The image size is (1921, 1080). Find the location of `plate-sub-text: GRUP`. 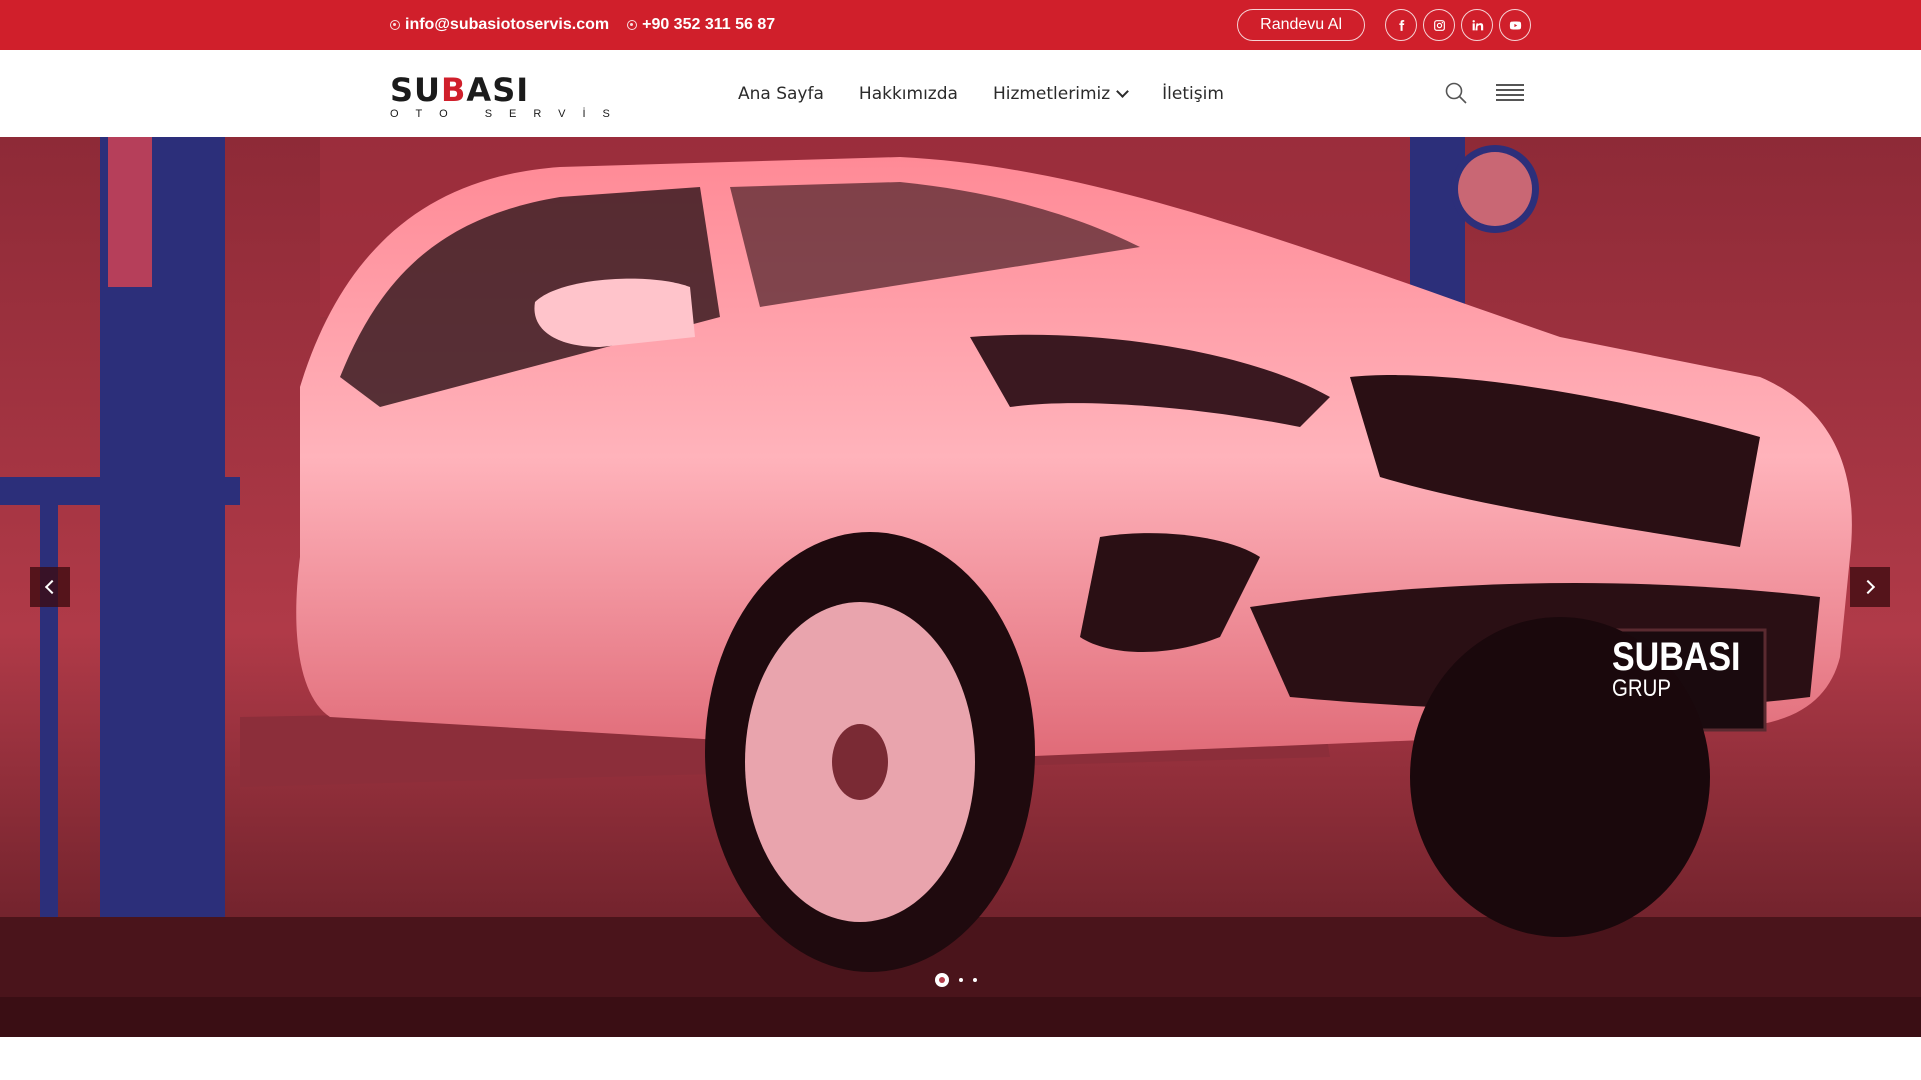

plate-sub-text: GRUP is located at coordinates (1641, 688).